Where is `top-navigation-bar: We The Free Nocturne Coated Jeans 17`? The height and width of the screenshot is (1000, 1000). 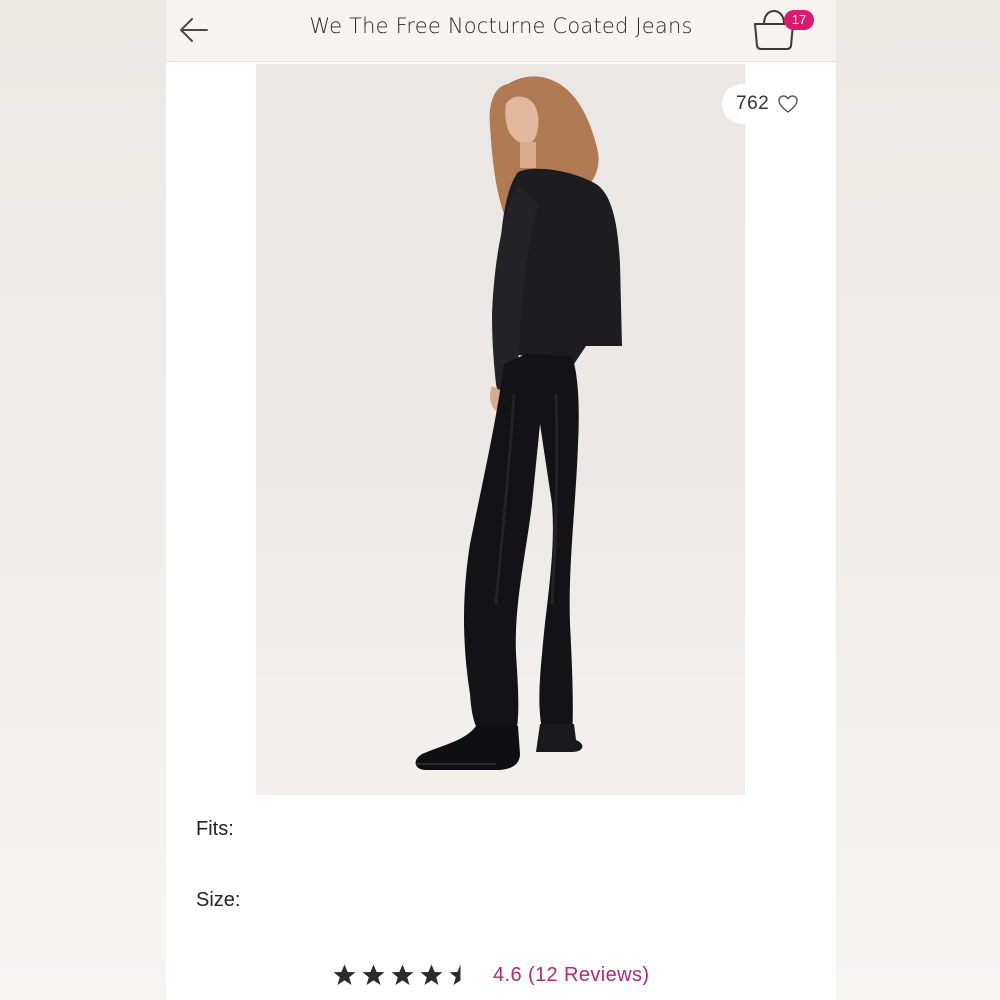 top-navigation-bar: We The Free Nocturne Coated Jeans 17 is located at coordinates (501, 31).